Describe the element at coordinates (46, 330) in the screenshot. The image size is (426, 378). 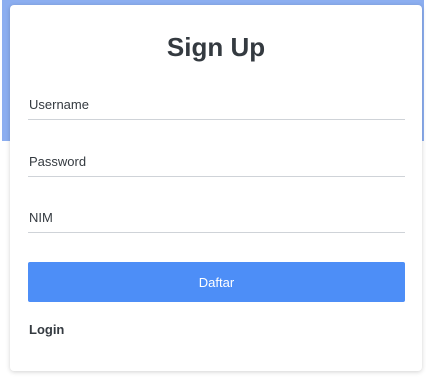
I see `login-link: Login` at that location.